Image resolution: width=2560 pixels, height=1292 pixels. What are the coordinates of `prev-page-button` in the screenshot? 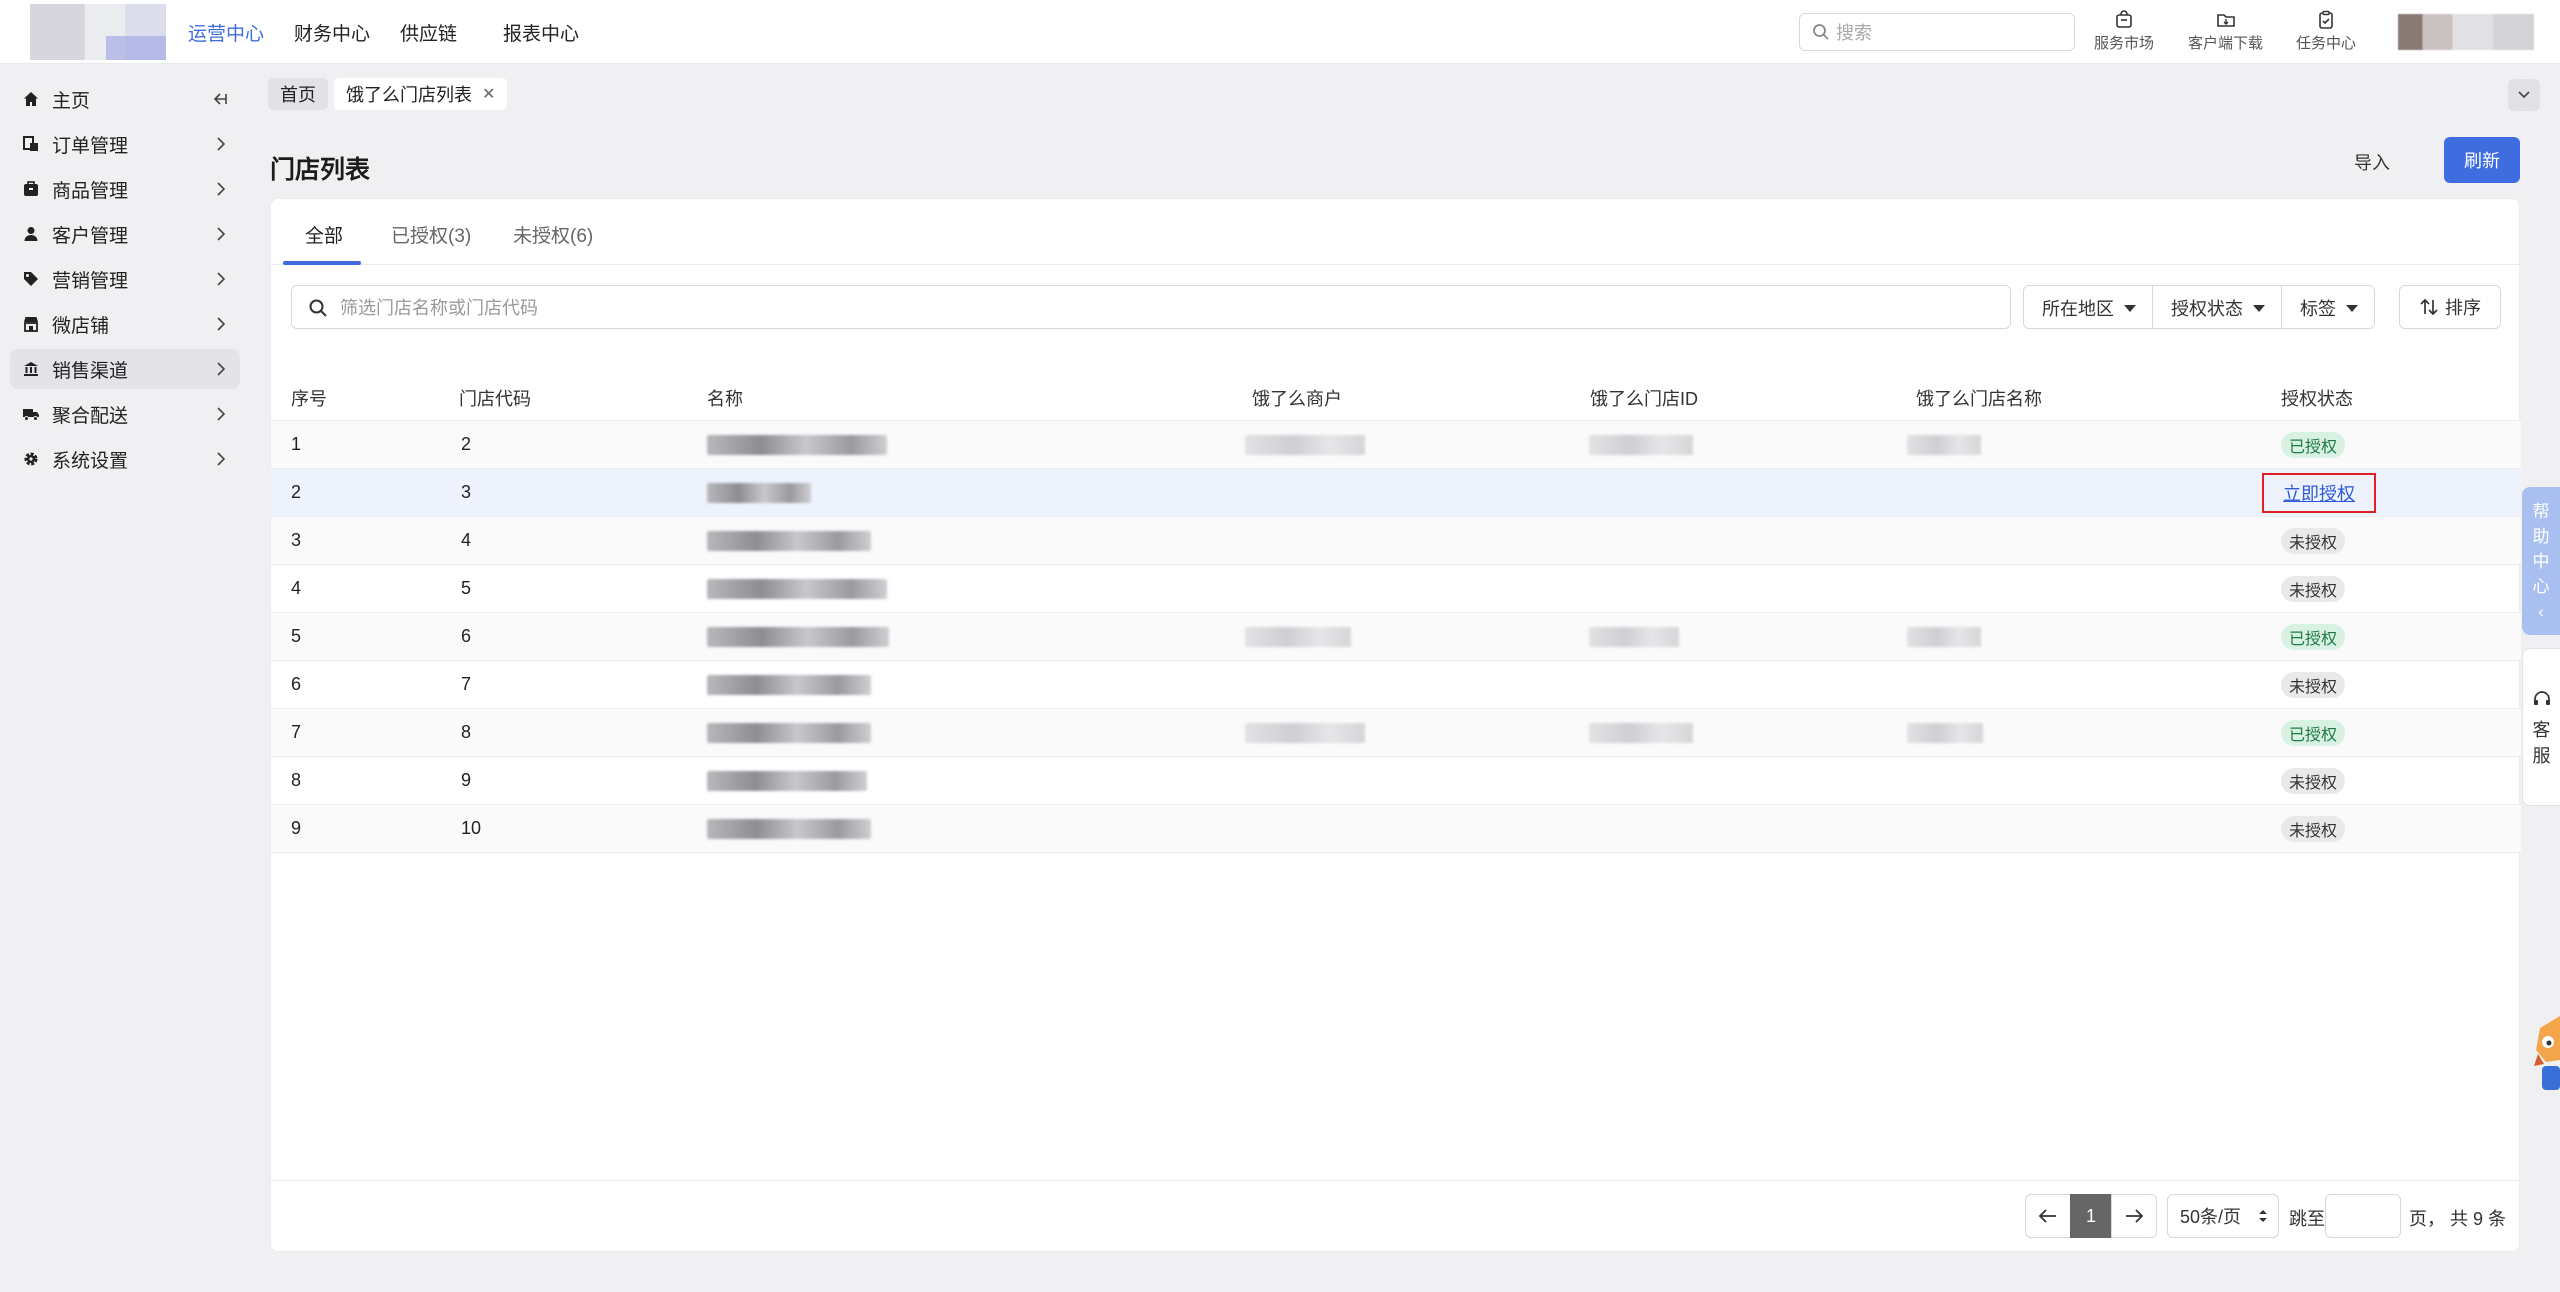 It's located at (2048, 1216).